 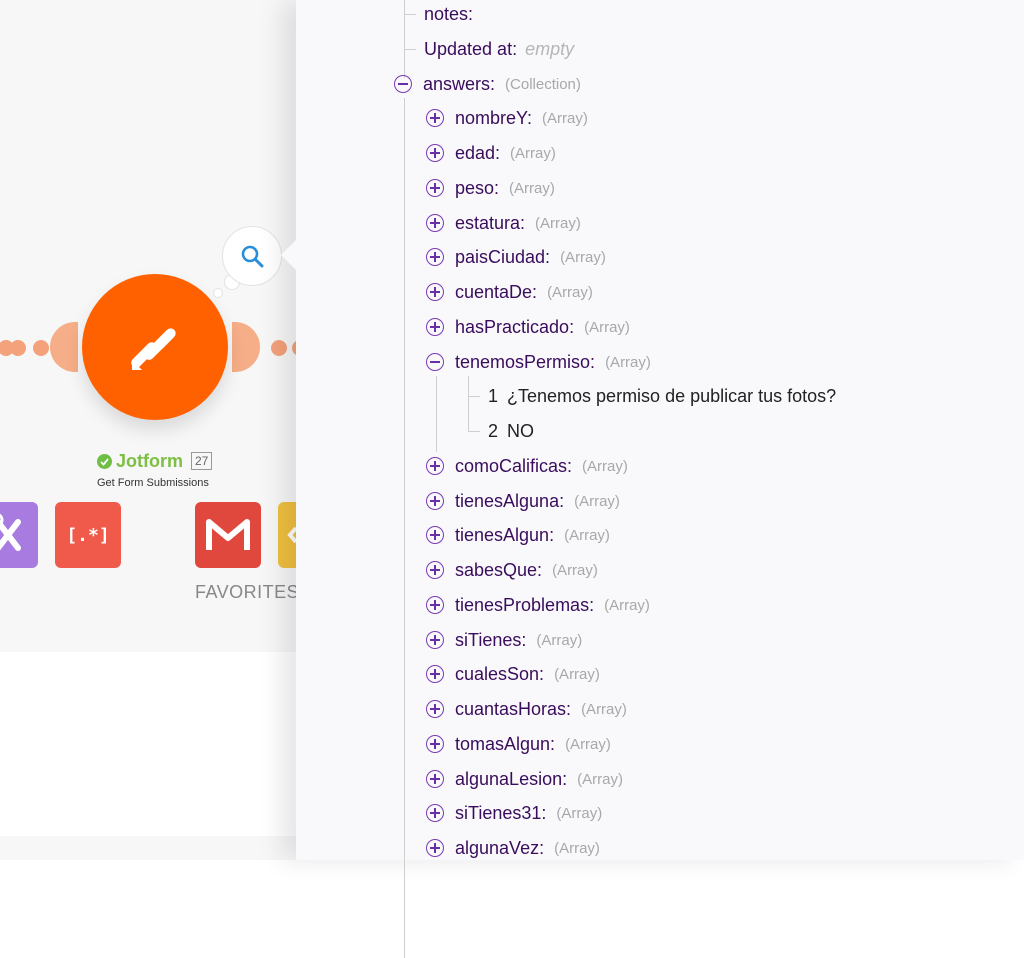 What do you see at coordinates (499, 49) in the screenshot?
I see `field-row: Updated at: empty` at bounding box center [499, 49].